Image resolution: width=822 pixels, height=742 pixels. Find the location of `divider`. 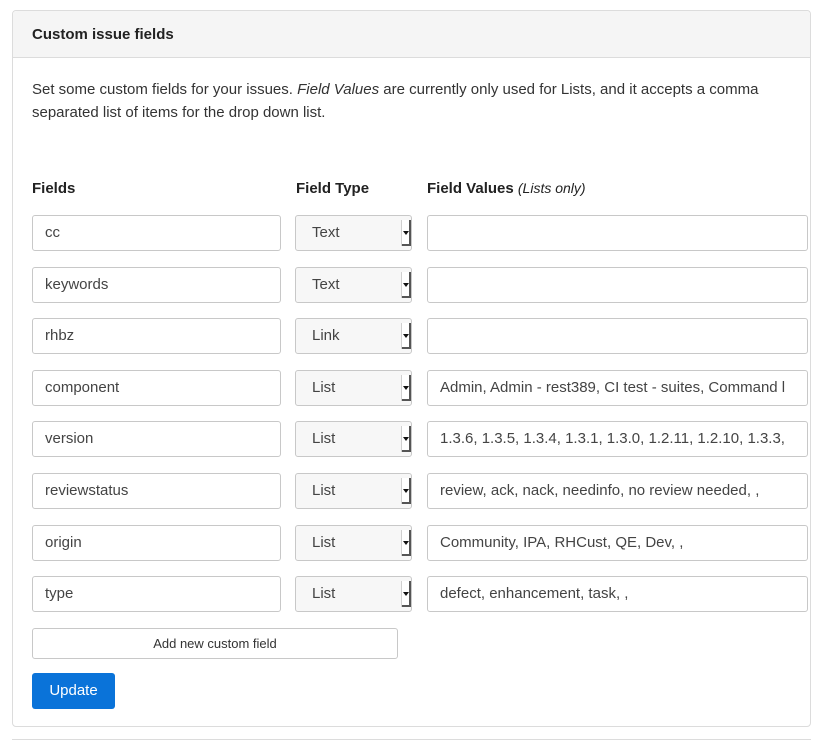

divider is located at coordinates (411, 739).